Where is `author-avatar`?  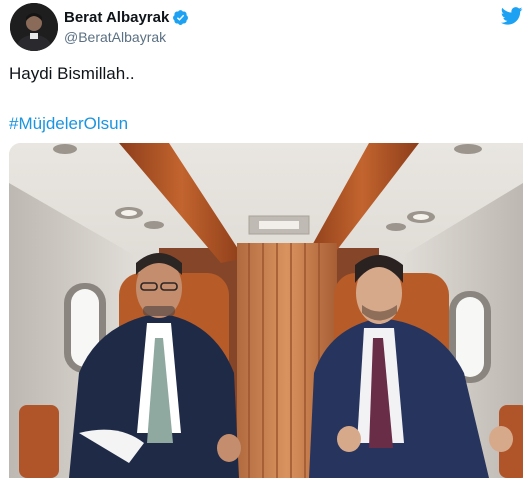
author-avatar is located at coordinates (34, 27).